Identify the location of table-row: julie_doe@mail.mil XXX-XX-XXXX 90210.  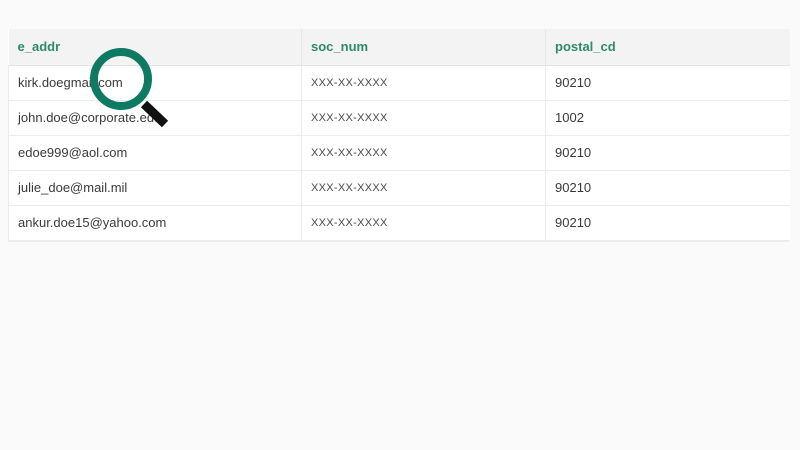
(399, 188).